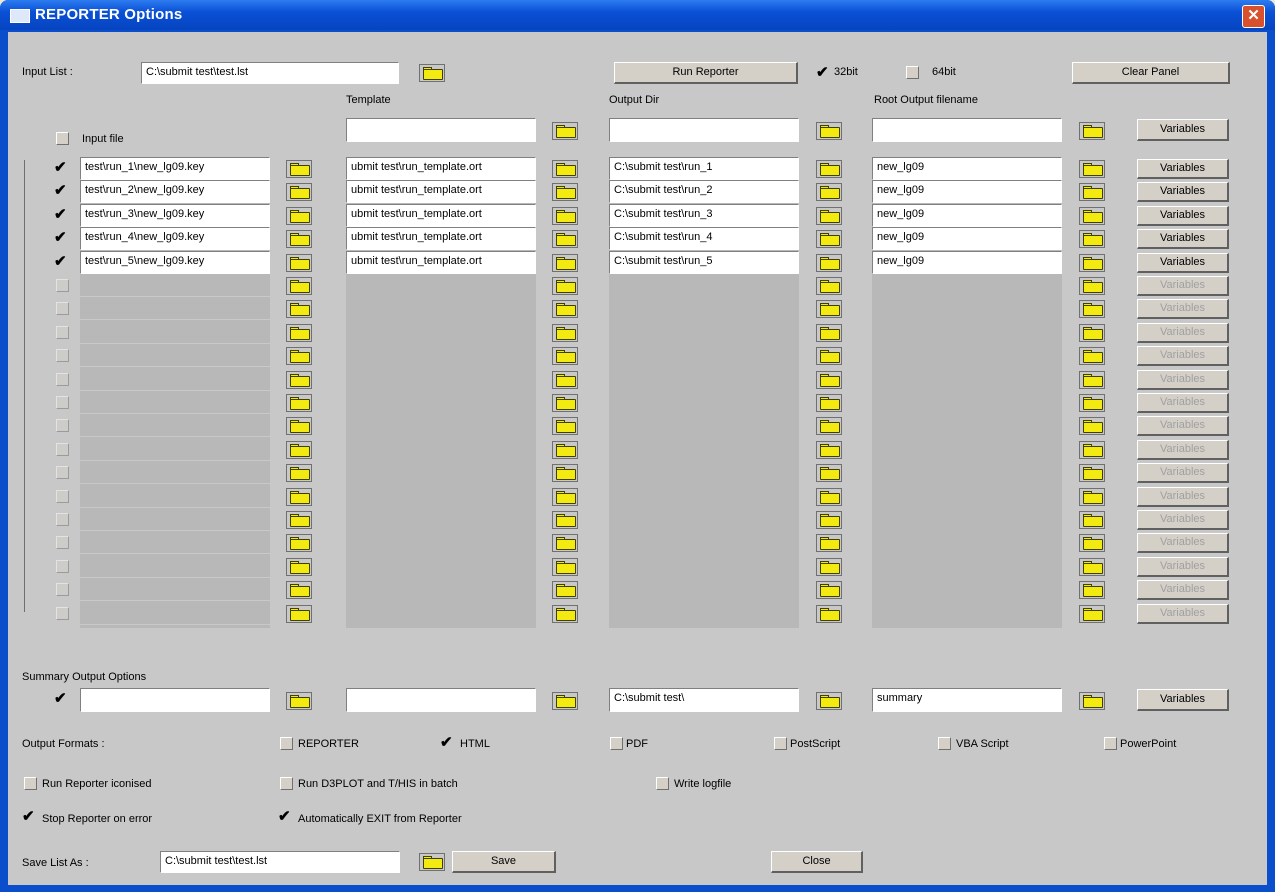 Image resolution: width=1275 pixels, height=892 pixels. Describe the element at coordinates (299, 701) in the screenshot. I see `summary-input-folder-icon` at that location.